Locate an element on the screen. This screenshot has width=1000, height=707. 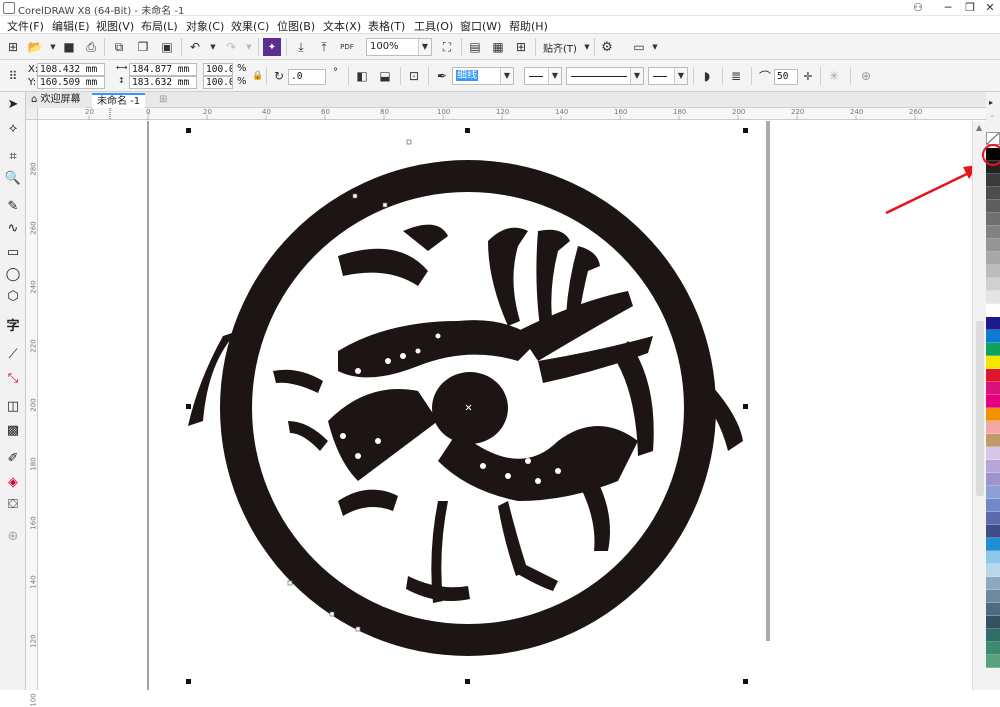
extract-subpath-icon: ✳ is located at coordinates (834, 76).